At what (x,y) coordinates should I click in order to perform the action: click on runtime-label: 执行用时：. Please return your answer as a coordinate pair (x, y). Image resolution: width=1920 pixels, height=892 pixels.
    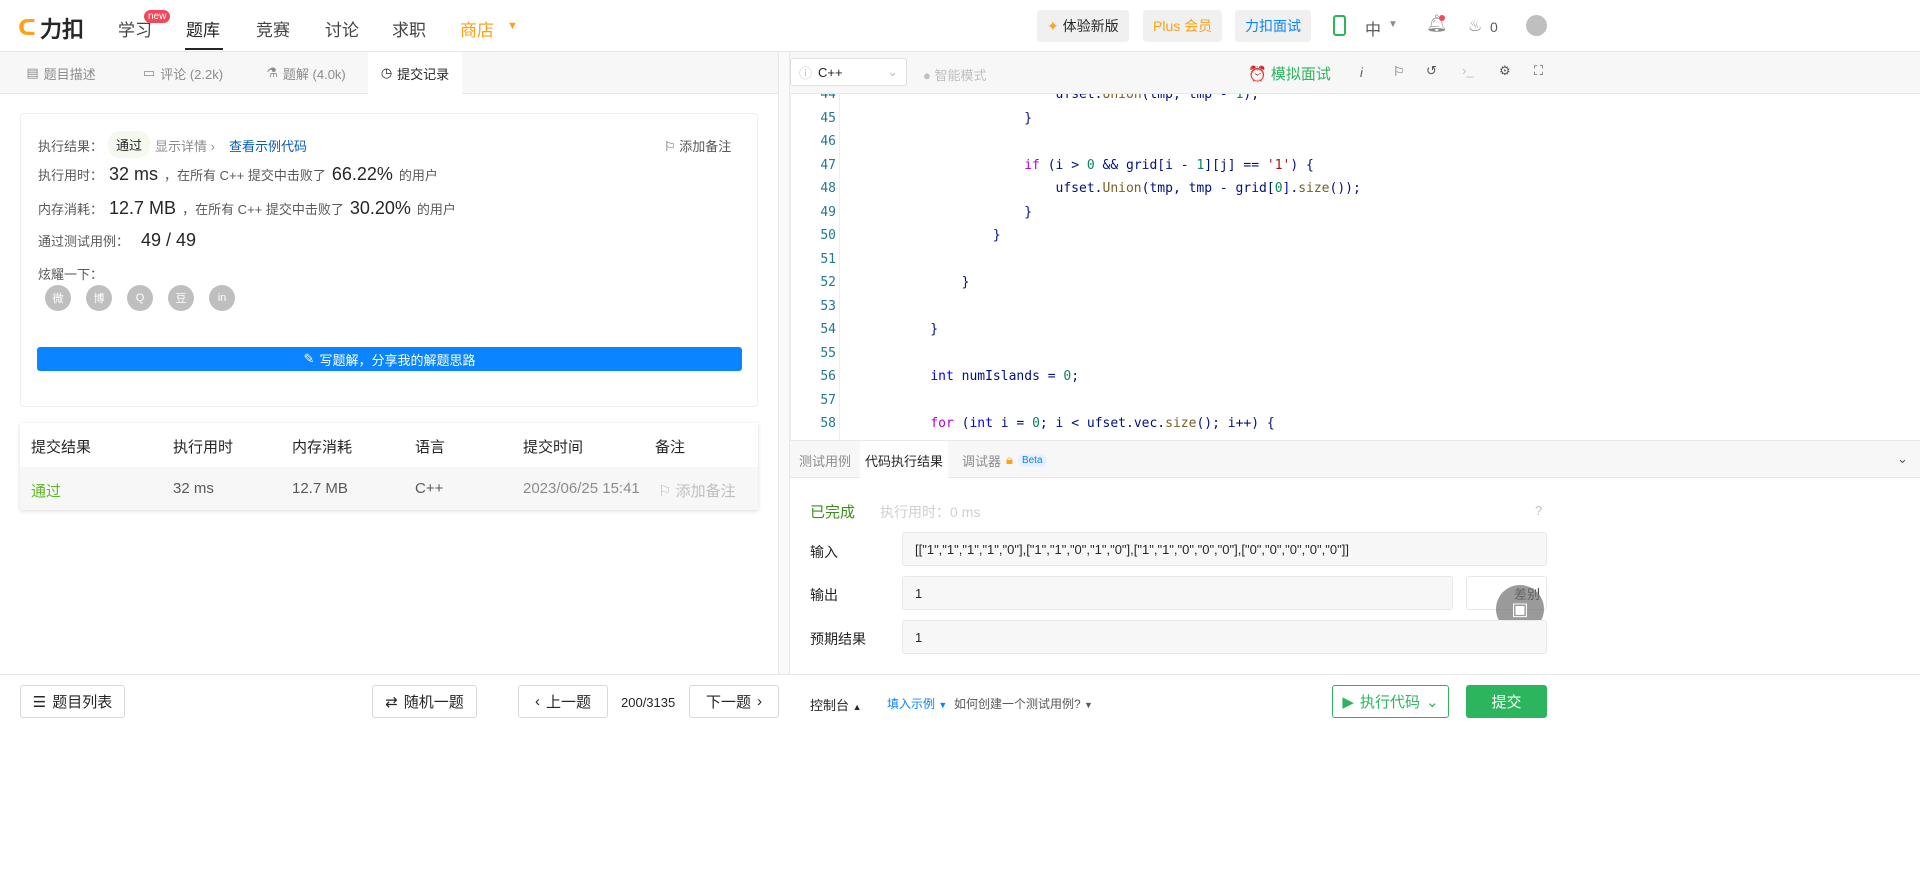
    Looking at the image, I should click on (71, 175).